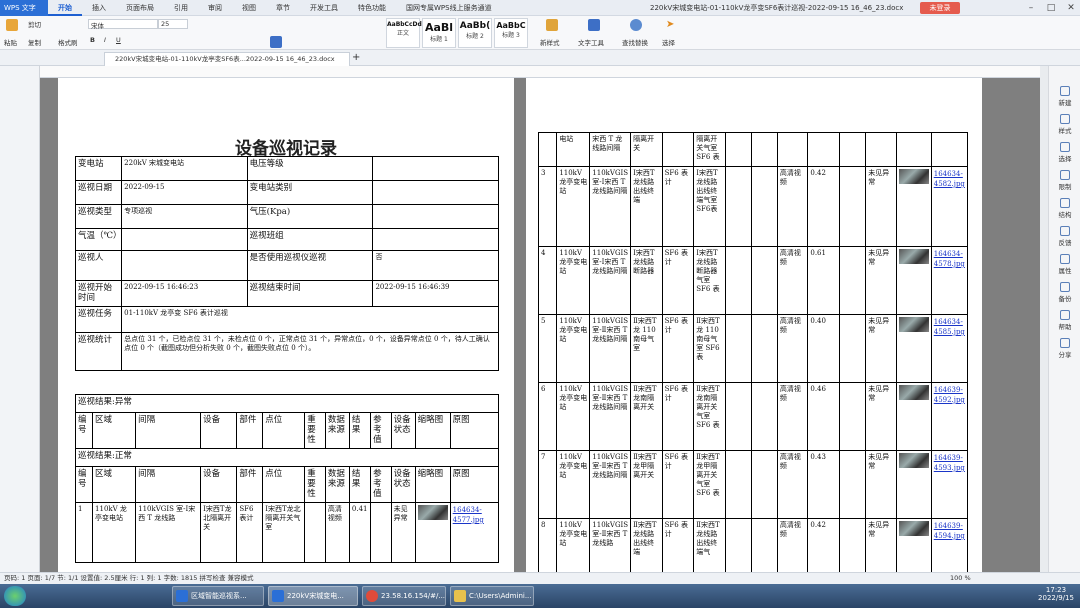 This screenshot has height=608, width=1080. Describe the element at coordinates (1064, 348) in the screenshot. I see `sidebar-share: 分享` at that location.